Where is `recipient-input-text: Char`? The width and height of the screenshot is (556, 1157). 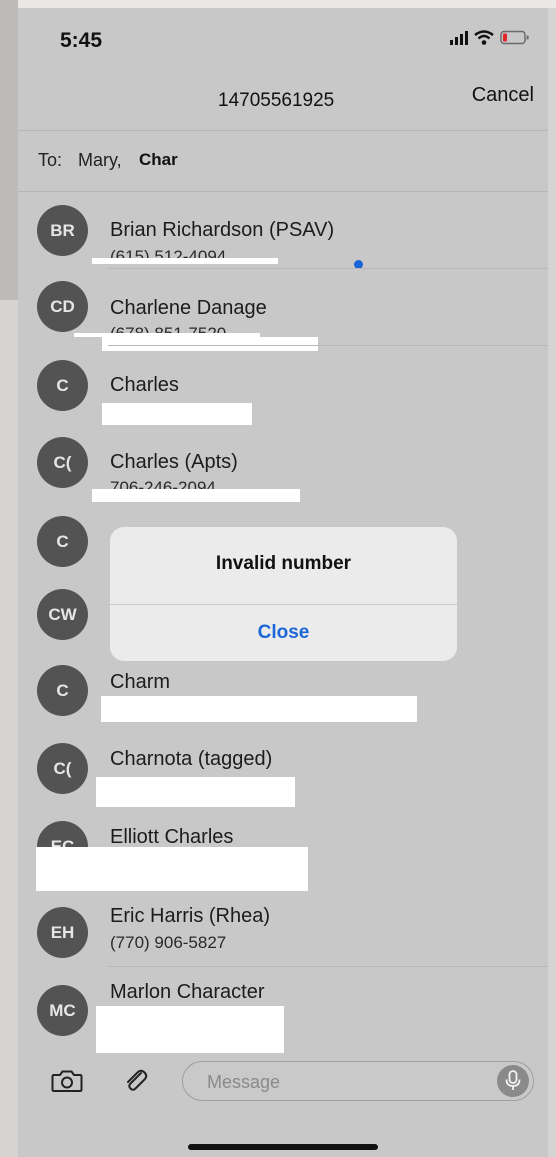
recipient-input-text: Char is located at coordinates (158, 160).